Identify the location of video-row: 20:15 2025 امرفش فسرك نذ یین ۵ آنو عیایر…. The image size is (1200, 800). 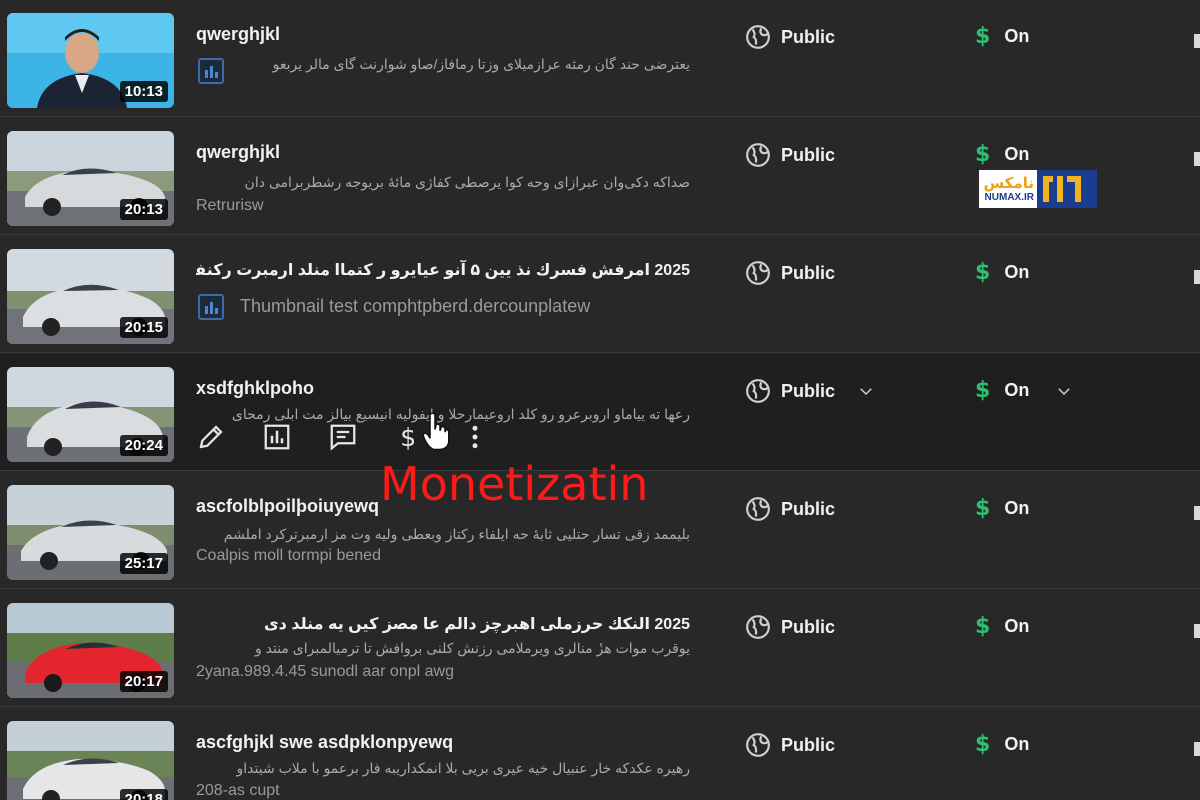
(600, 294).